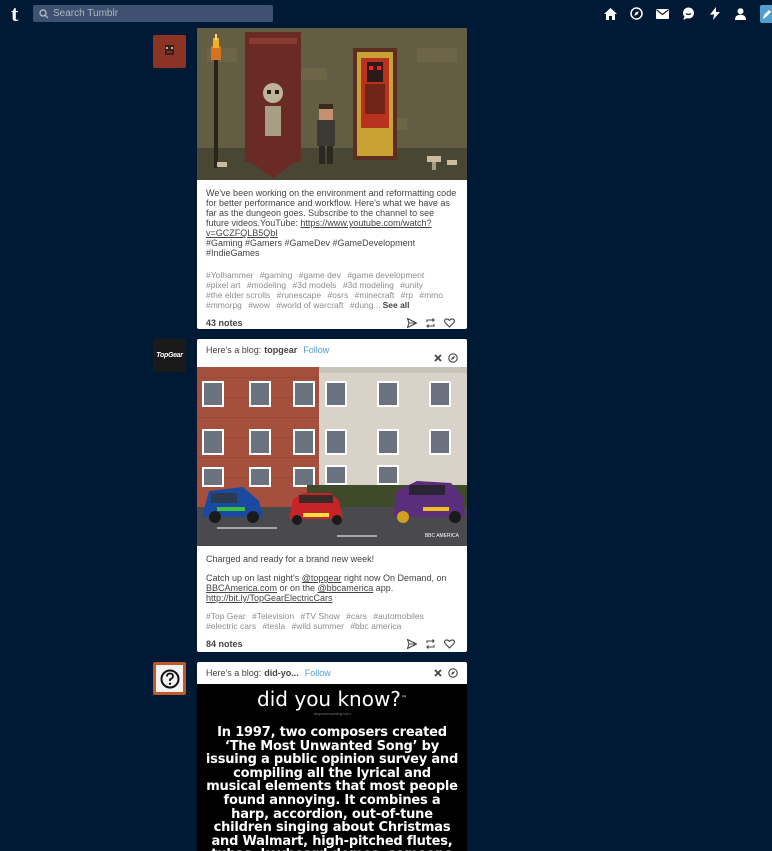 Image resolution: width=772 pixels, height=851 pixels. I want to click on image-title: did you know?™, so click(332, 699).